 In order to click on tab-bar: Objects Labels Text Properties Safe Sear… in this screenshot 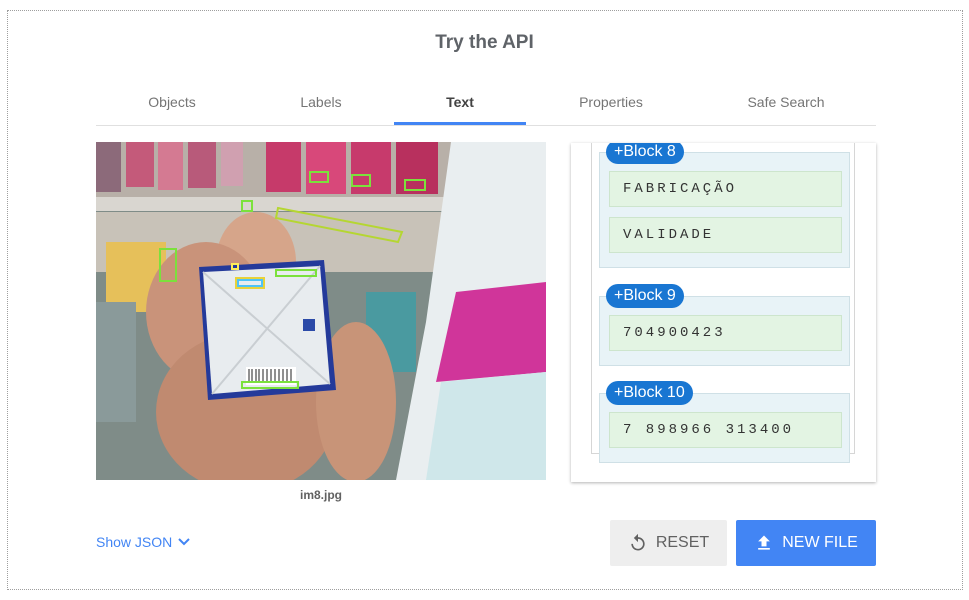, I will do `click(486, 105)`.